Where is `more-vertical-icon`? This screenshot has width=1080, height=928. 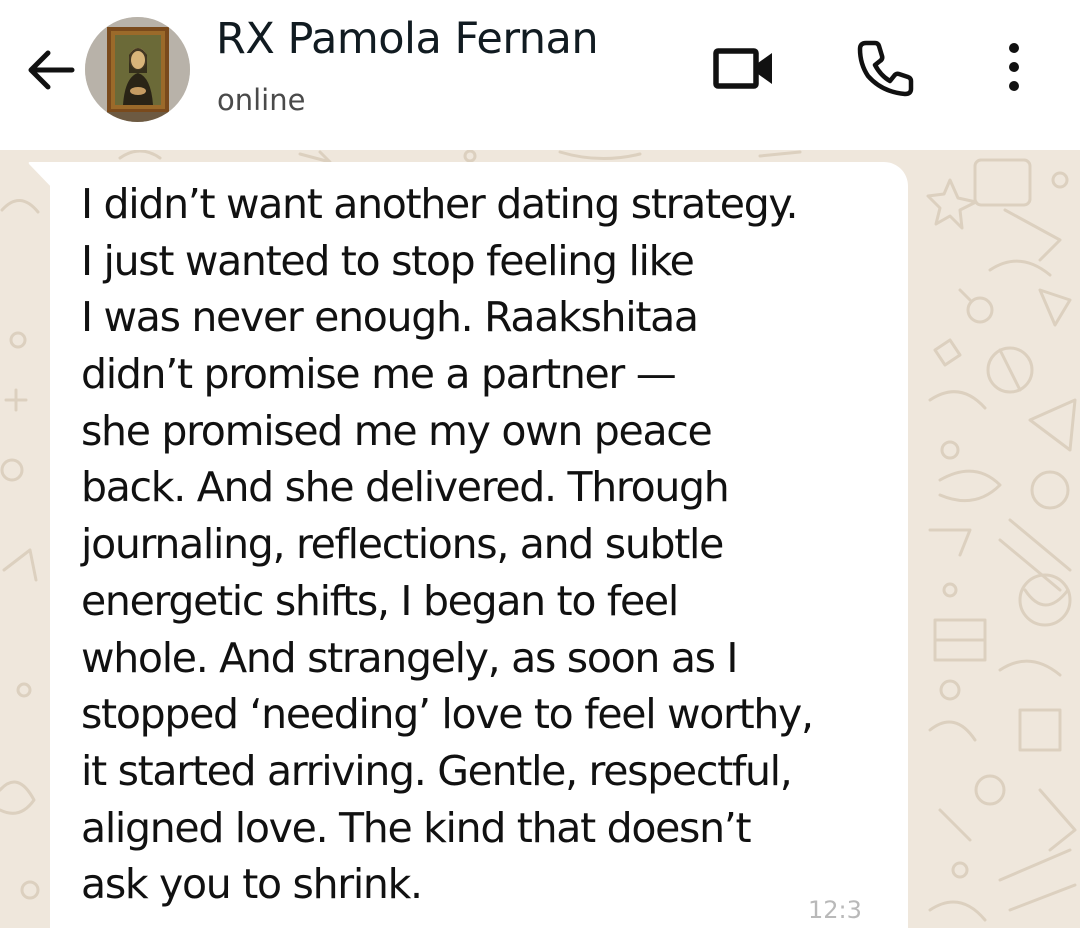 more-vertical-icon is located at coordinates (1014, 67).